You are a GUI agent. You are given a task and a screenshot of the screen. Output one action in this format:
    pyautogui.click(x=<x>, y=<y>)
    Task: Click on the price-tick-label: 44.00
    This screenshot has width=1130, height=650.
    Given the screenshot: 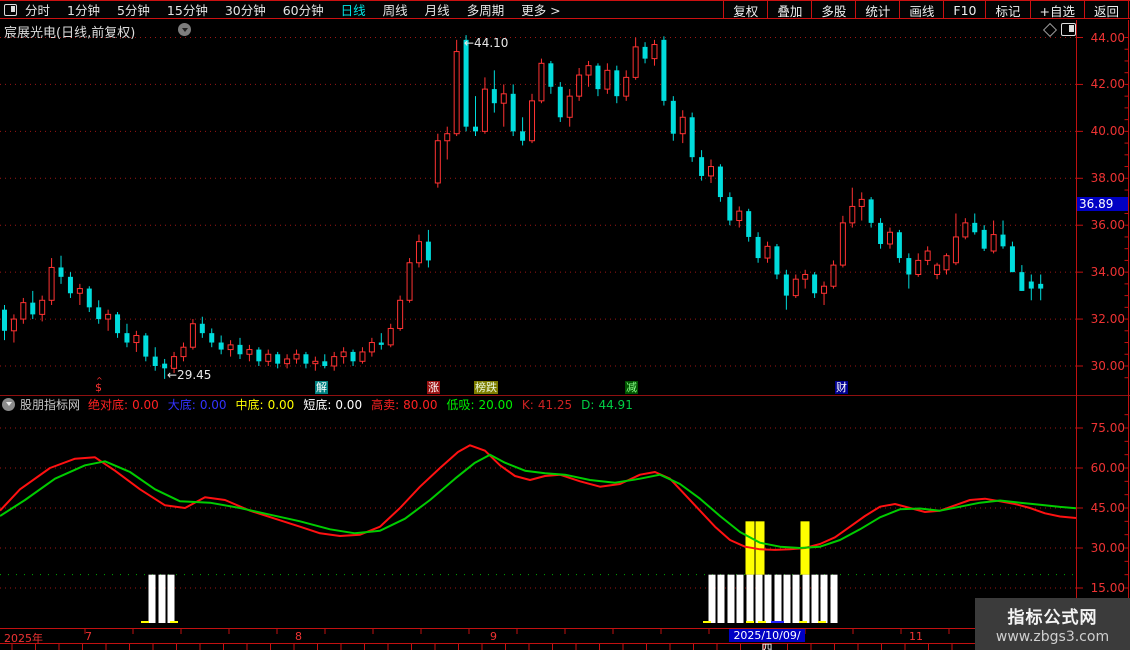 What is the action you would take?
    pyautogui.click(x=1107, y=37)
    